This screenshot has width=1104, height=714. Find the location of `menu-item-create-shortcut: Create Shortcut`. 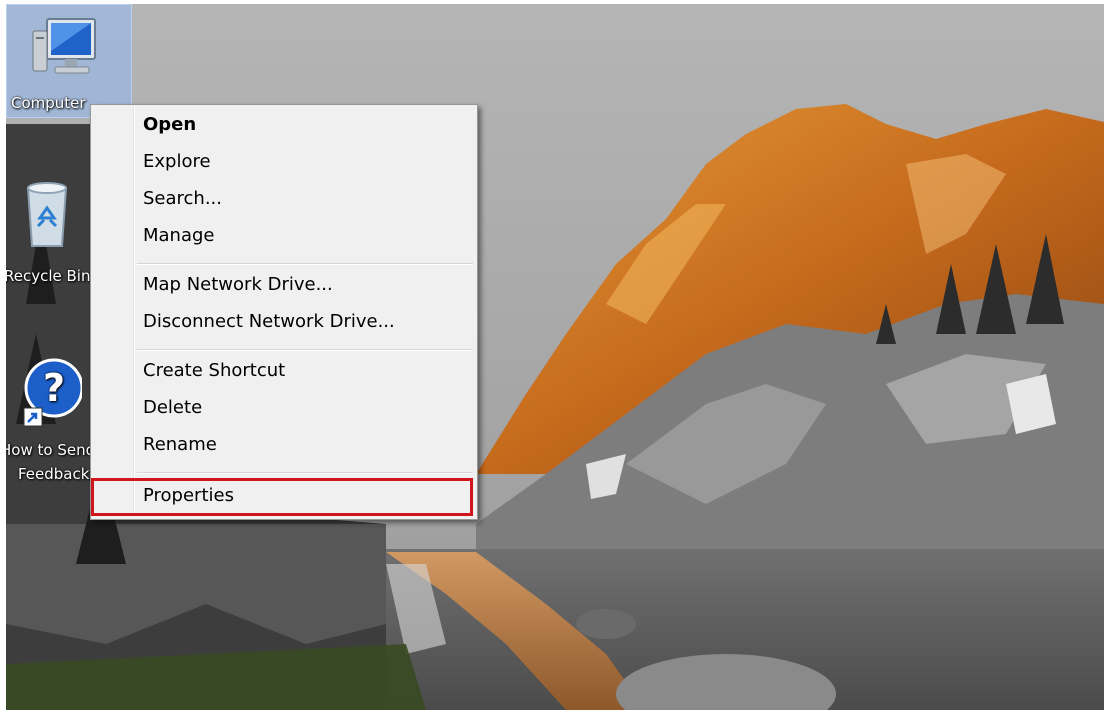

menu-item-create-shortcut: Create Shortcut is located at coordinates (214, 371).